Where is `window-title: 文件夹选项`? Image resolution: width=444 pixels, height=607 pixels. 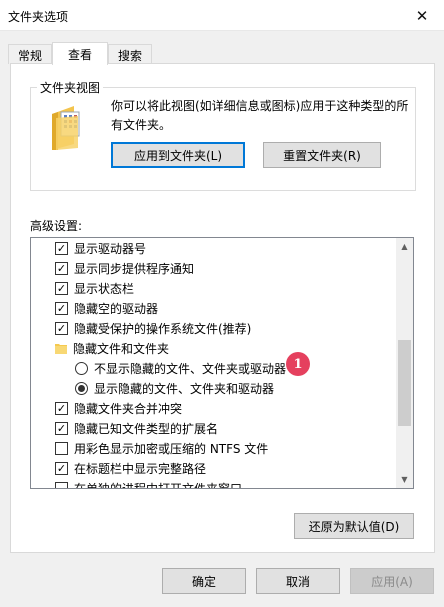 window-title: 文件夹选项 is located at coordinates (38, 17).